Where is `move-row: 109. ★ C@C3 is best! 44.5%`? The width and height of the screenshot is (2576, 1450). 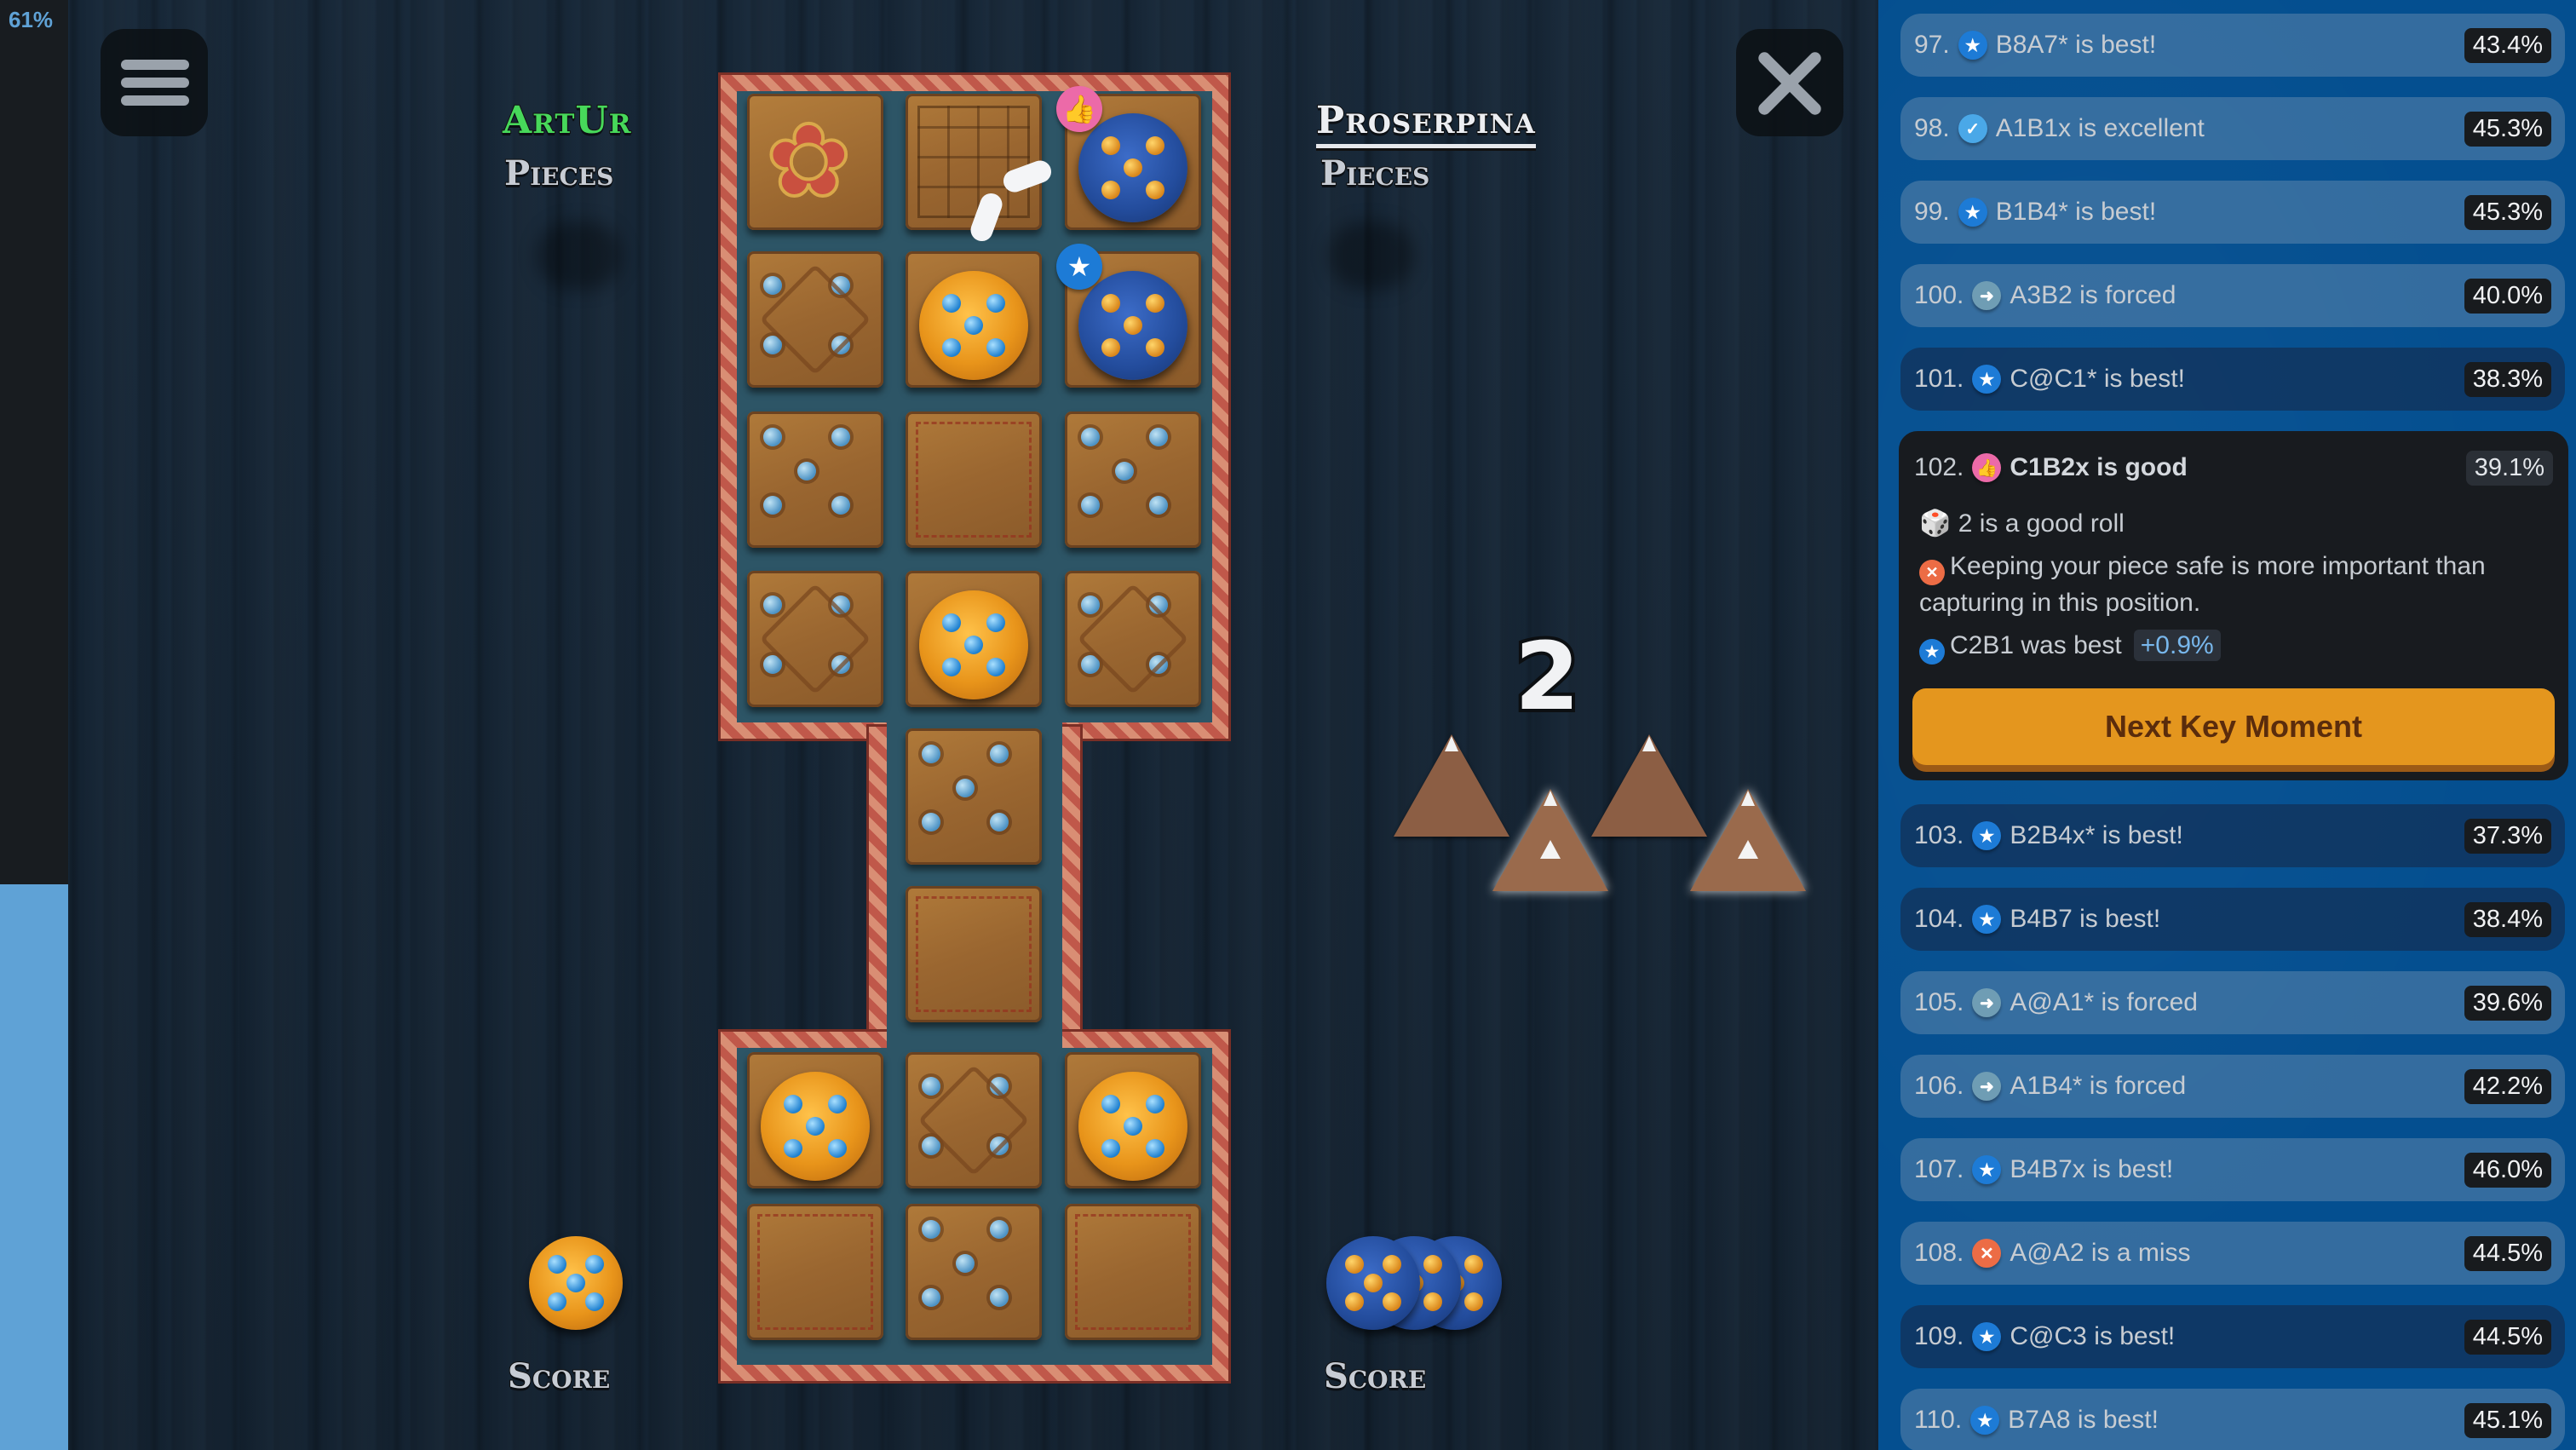 move-row: 109. ★ C@C3 is best! 44.5% is located at coordinates (2232, 1336).